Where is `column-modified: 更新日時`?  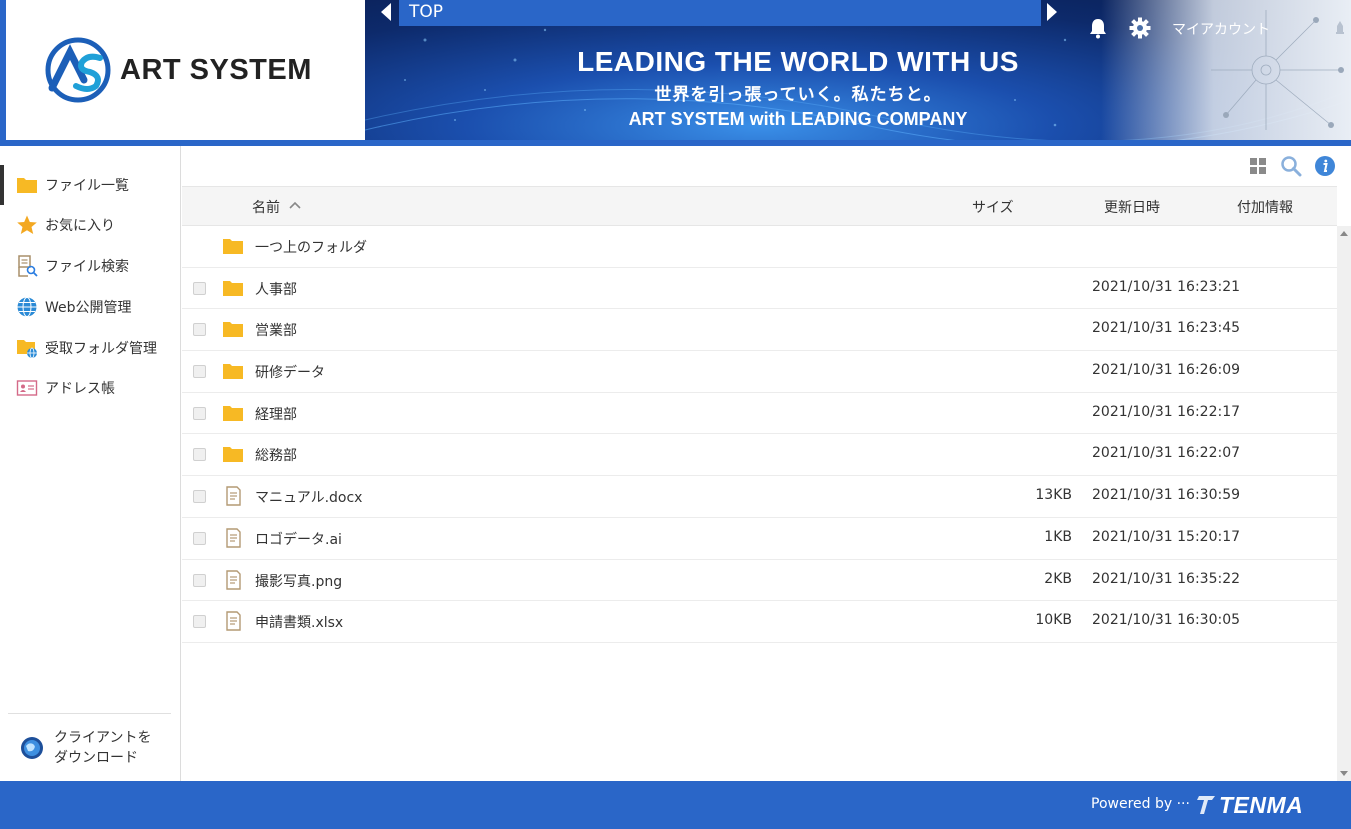 column-modified: 更新日時 is located at coordinates (1132, 207).